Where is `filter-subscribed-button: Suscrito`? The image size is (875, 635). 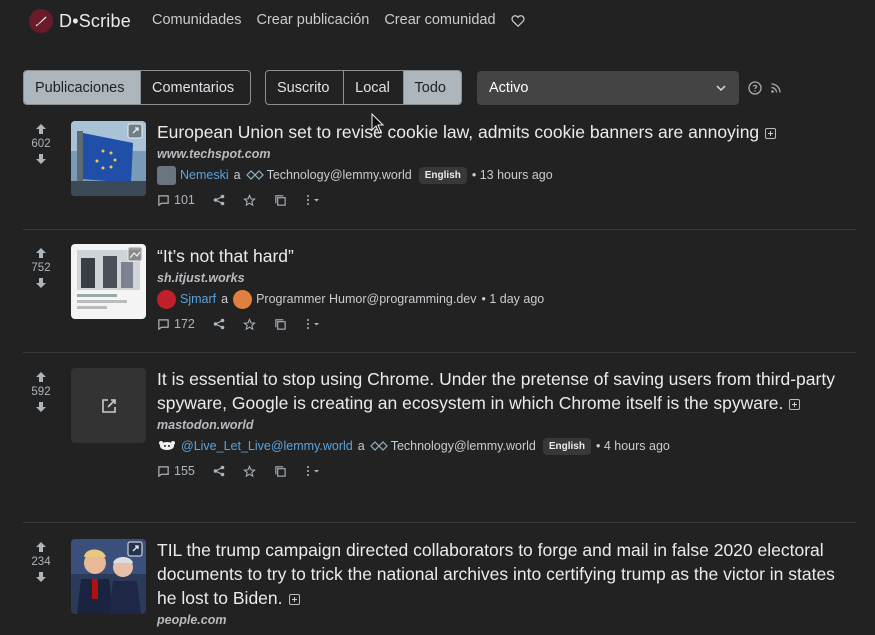
filter-subscribed-button: Suscrito is located at coordinates (305, 87).